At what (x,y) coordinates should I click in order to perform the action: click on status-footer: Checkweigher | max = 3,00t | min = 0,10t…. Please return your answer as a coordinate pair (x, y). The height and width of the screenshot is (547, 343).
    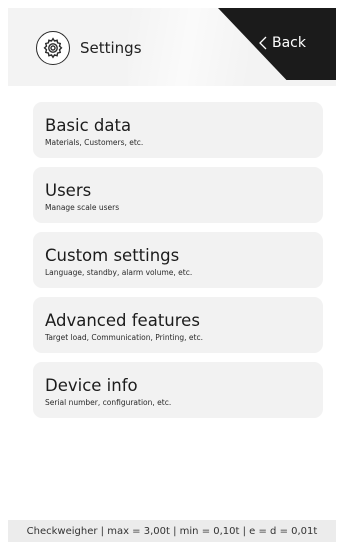
    Looking at the image, I should click on (172, 531).